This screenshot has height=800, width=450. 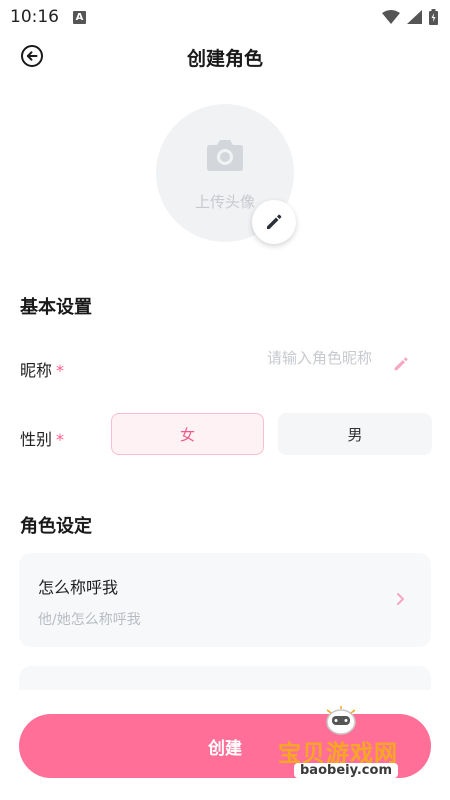 What do you see at coordinates (225, 17) in the screenshot?
I see `status-bar: 10:16 A` at bounding box center [225, 17].